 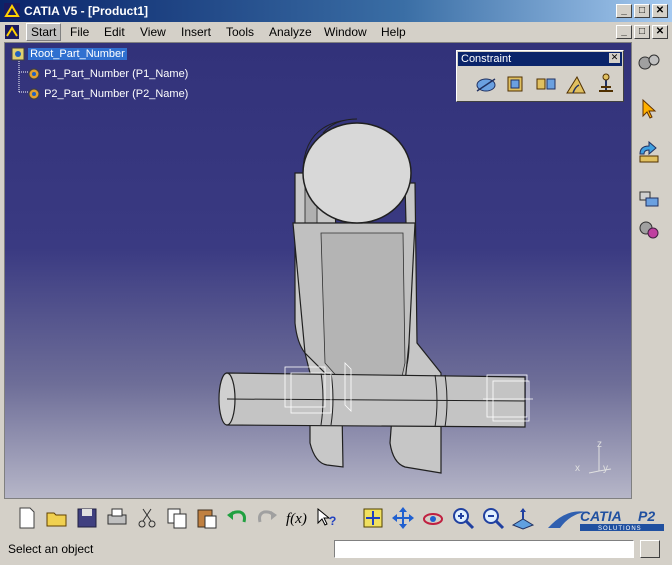 I want to click on command-input, so click(x=484, y=549).